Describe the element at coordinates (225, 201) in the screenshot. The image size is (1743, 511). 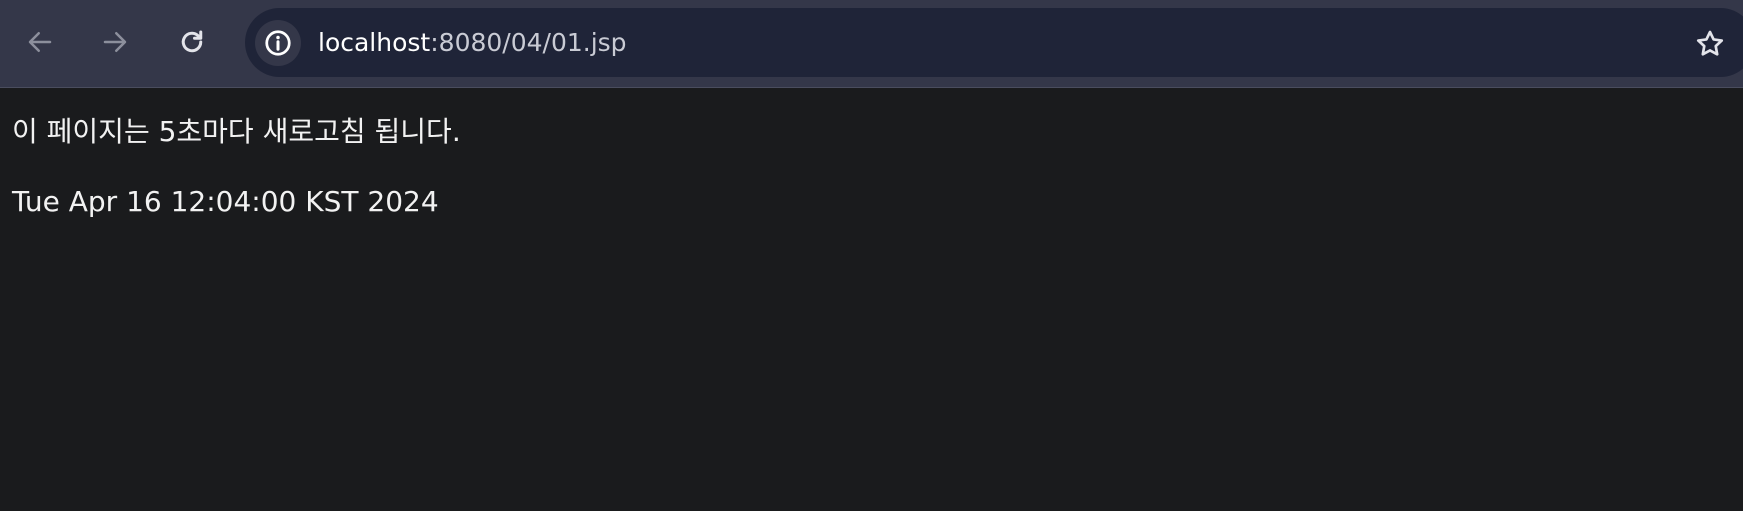
I see `current-date: Tue Apr 16 12:04:00 KST 2024` at that location.